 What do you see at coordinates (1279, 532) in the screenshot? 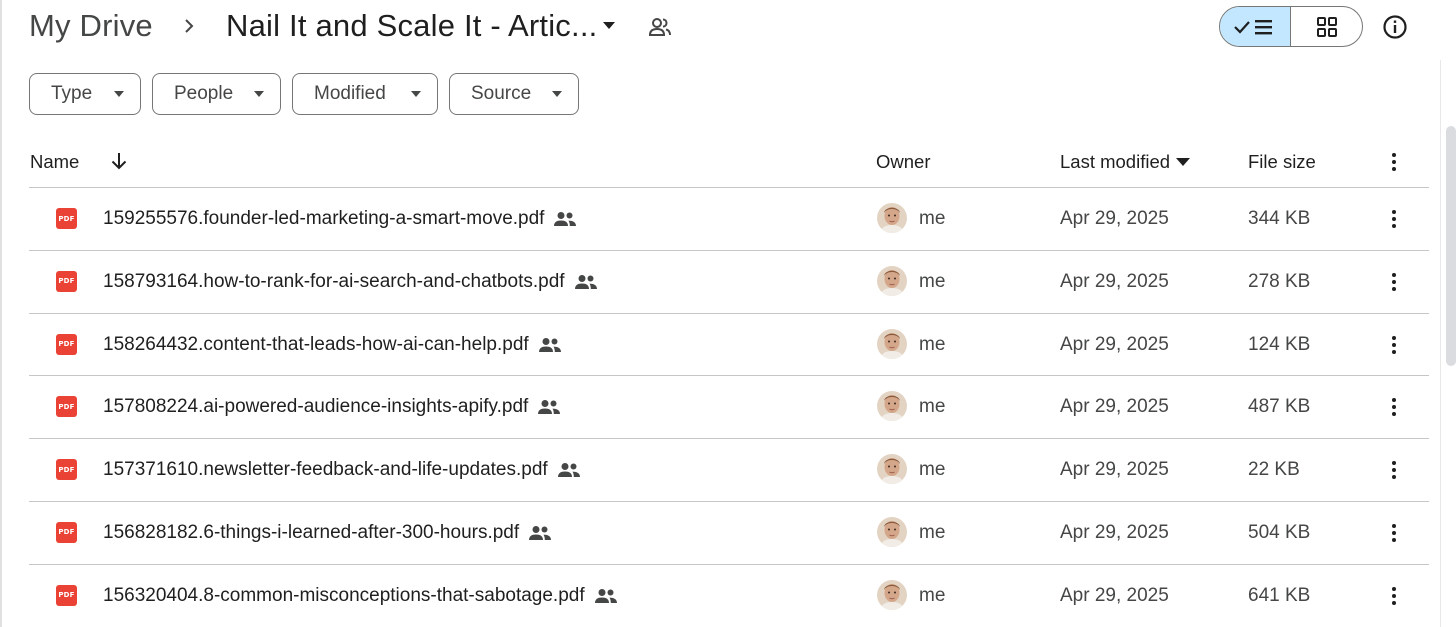
I see `file-size: 504 KB` at bounding box center [1279, 532].